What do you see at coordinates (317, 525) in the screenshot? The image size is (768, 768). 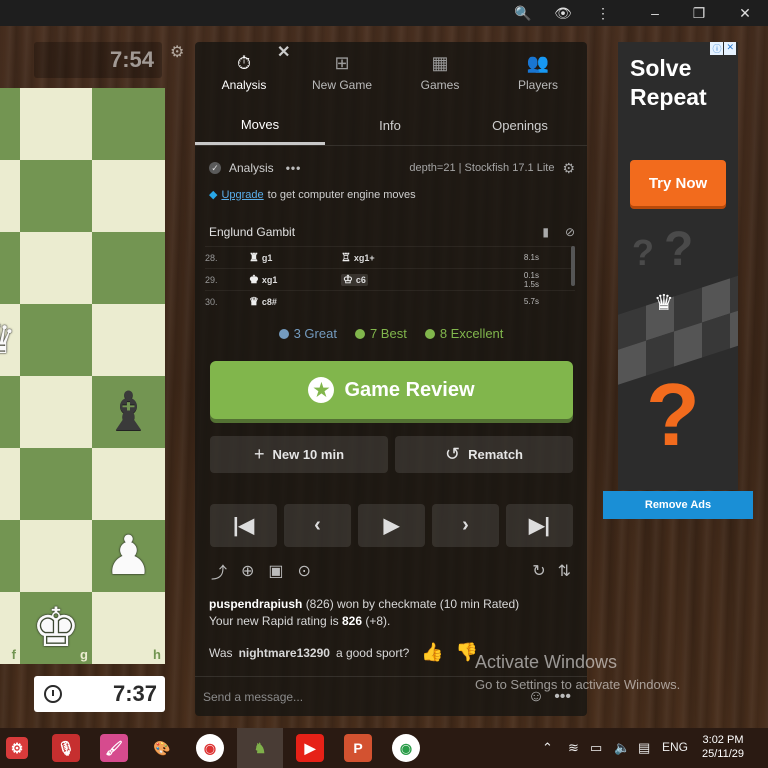 I see `previous-move-button: ‹` at bounding box center [317, 525].